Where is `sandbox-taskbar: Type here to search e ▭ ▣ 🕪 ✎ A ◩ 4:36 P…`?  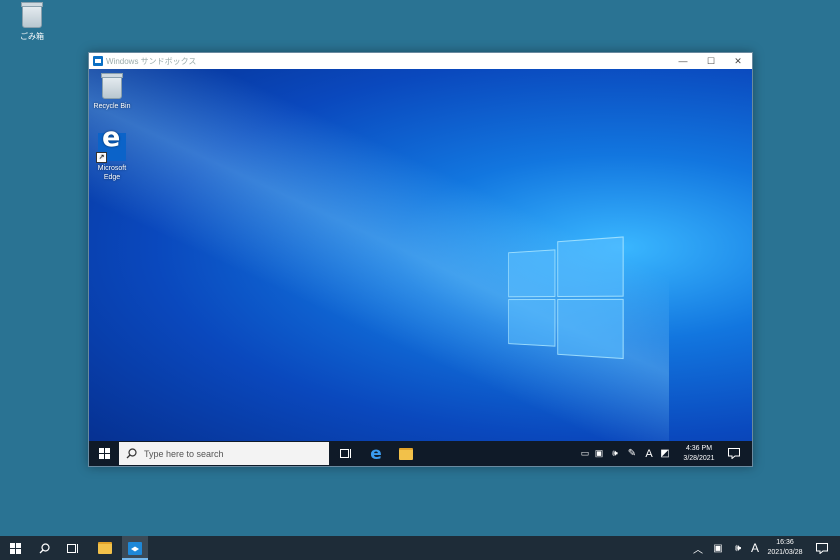 sandbox-taskbar: Type here to search e ▭ ▣ 🕪 ✎ A ◩ 4:36 P… is located at coordinates (420, 453).